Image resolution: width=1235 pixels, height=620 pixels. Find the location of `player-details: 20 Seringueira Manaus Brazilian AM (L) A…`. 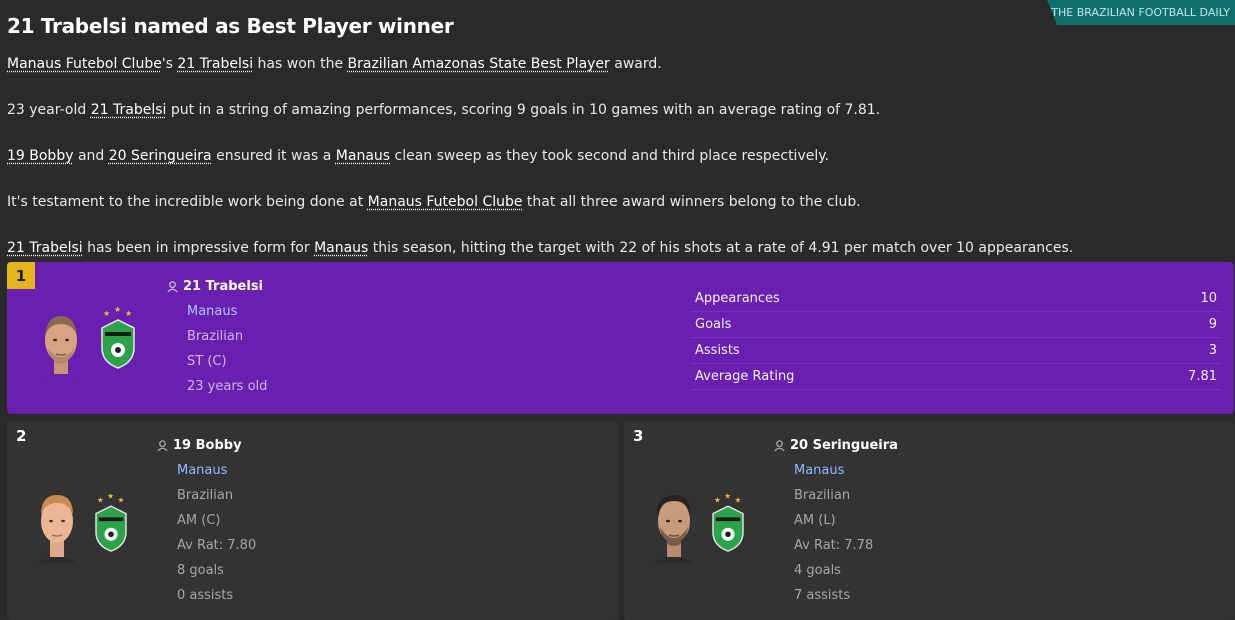

player-details: 20 Seringueira Manaus Brazilian AM (L) A… is located at coordinates (836, 520).